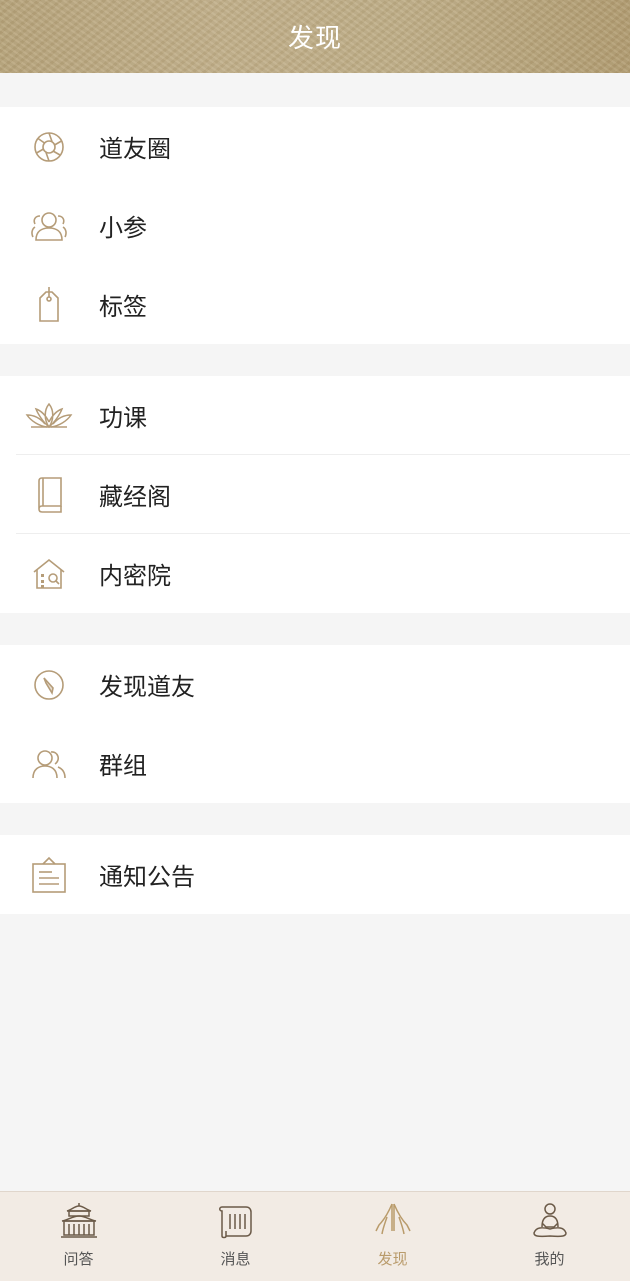 This screenshot has width=630, height=1281. I want to click on tab-wode: 我的, so click(549, 1236).